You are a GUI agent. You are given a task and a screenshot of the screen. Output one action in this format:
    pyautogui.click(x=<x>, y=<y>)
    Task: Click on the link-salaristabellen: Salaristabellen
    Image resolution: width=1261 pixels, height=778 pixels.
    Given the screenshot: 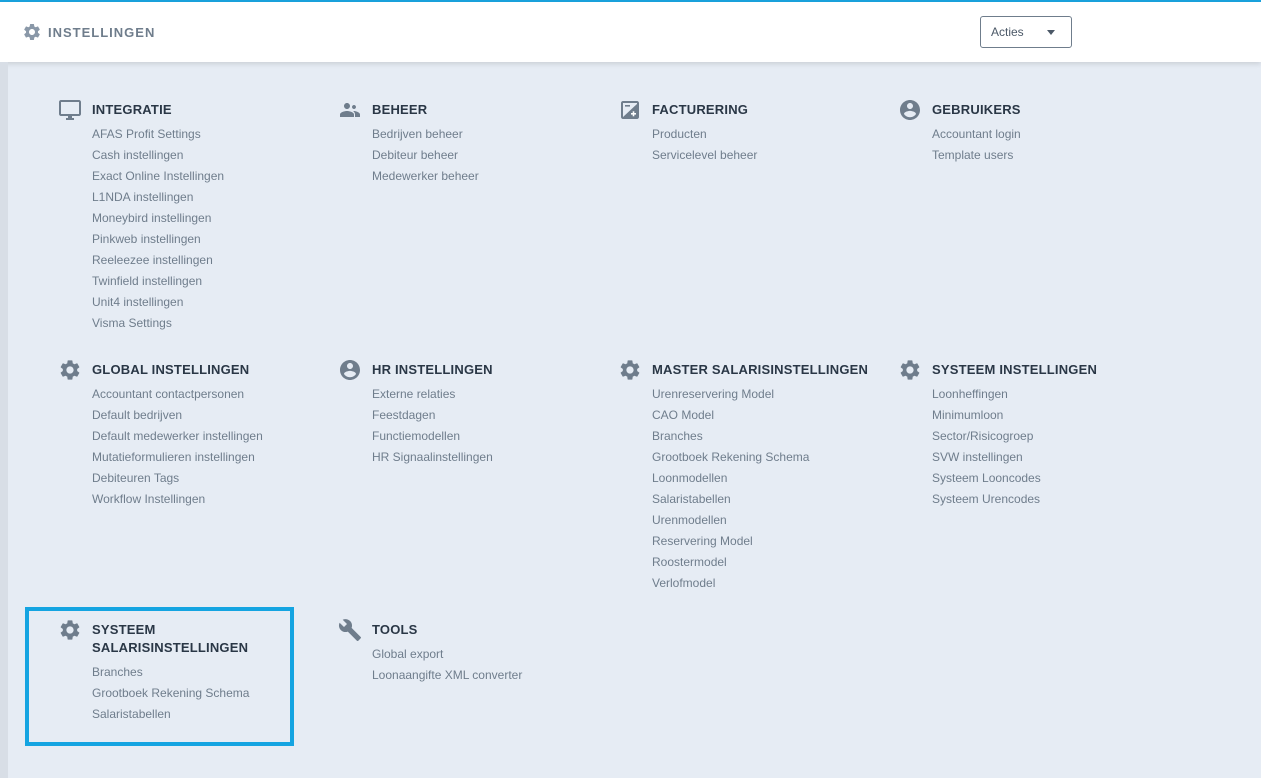 What is the action you would take?
    pyautogui.click(x=765, y=499)
    